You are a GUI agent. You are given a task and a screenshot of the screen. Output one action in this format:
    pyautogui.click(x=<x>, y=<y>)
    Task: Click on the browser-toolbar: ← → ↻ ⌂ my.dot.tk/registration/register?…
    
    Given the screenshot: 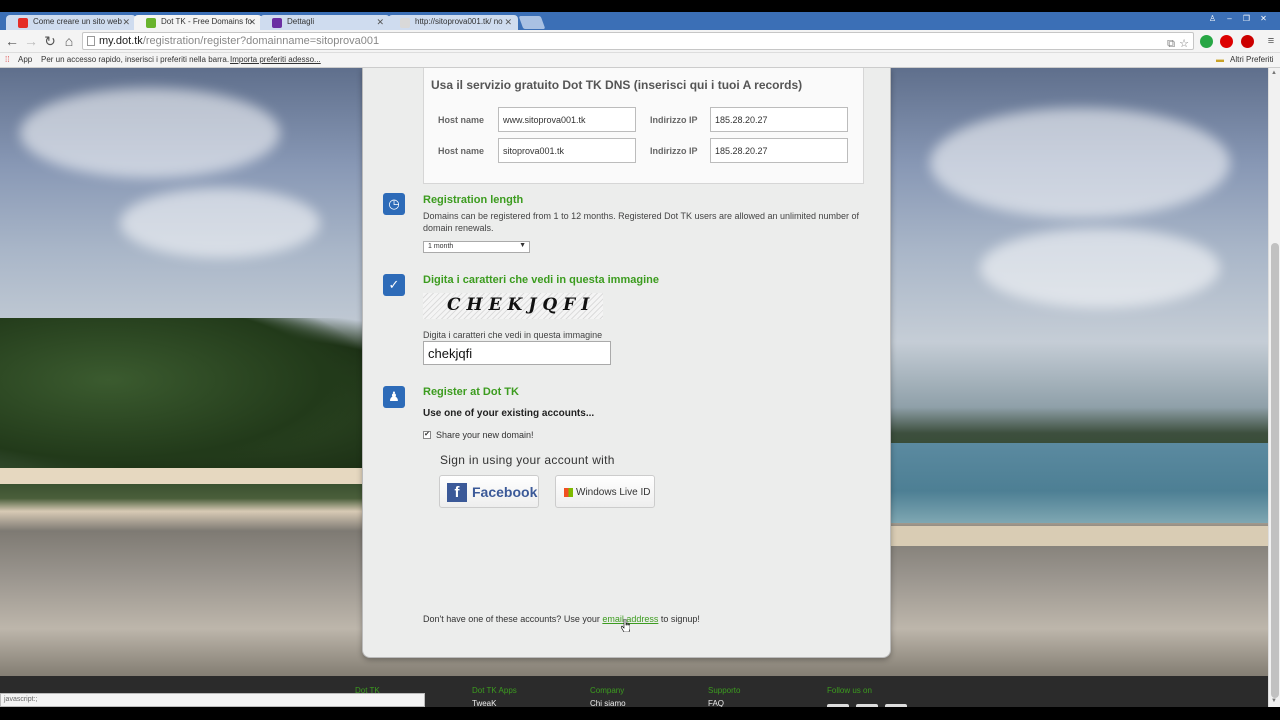 What is the action you would take?
    pyautogui.click(x=640, y=41)
    